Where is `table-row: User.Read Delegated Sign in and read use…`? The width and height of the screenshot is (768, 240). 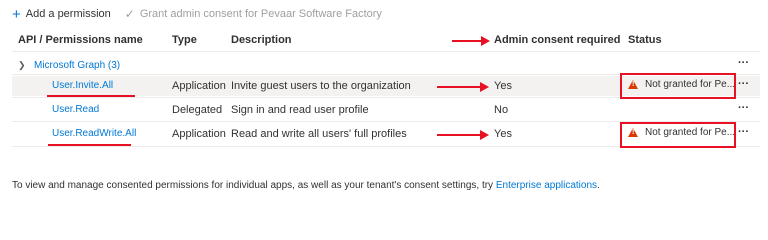
table-row: User.Read Delegated Sign in and read use… is located at coordinates (386, 110).